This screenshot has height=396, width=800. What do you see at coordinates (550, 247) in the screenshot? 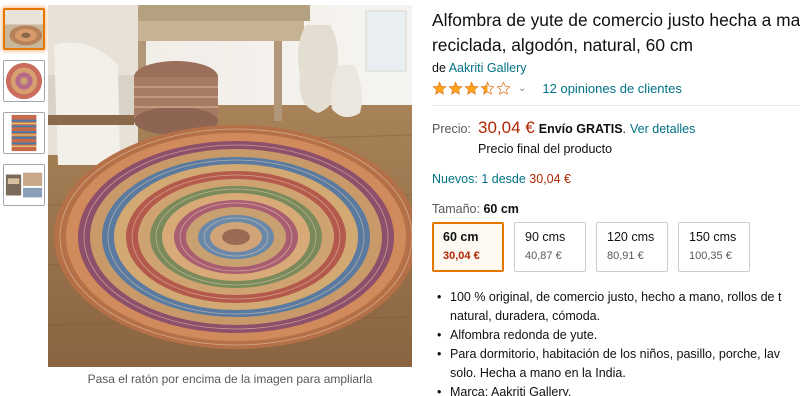
I see `size-option-1: 90 cms 40,87 €` at bounding box center [550, 247].